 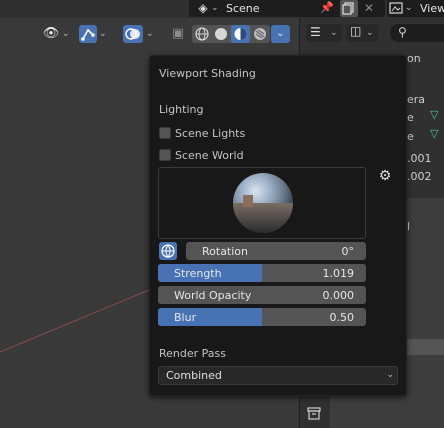 What do you see at coordinates (416, 99) in the screenshot?
I see `outliner-row-text: era` at bounding box center [416, 99].